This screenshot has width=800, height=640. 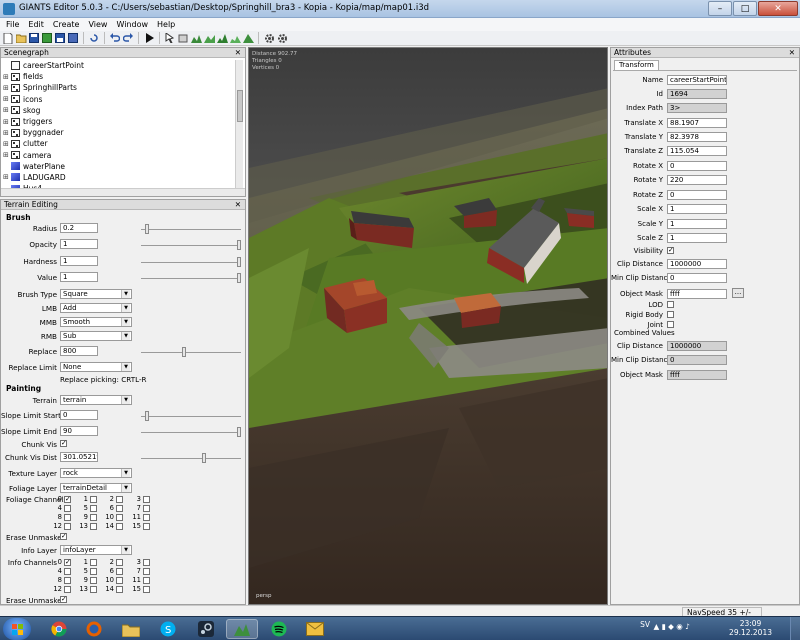 I want to click on terrain-sculpt-icon, so click(x=196, y=38).